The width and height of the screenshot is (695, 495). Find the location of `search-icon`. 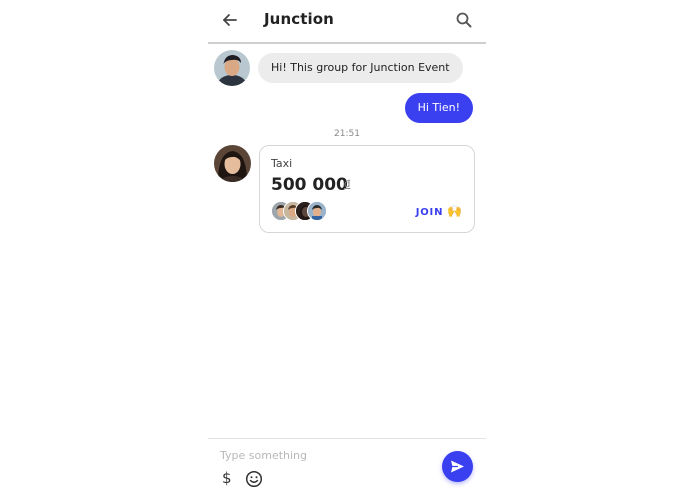

search-icon is located at coordinates (464, 20).